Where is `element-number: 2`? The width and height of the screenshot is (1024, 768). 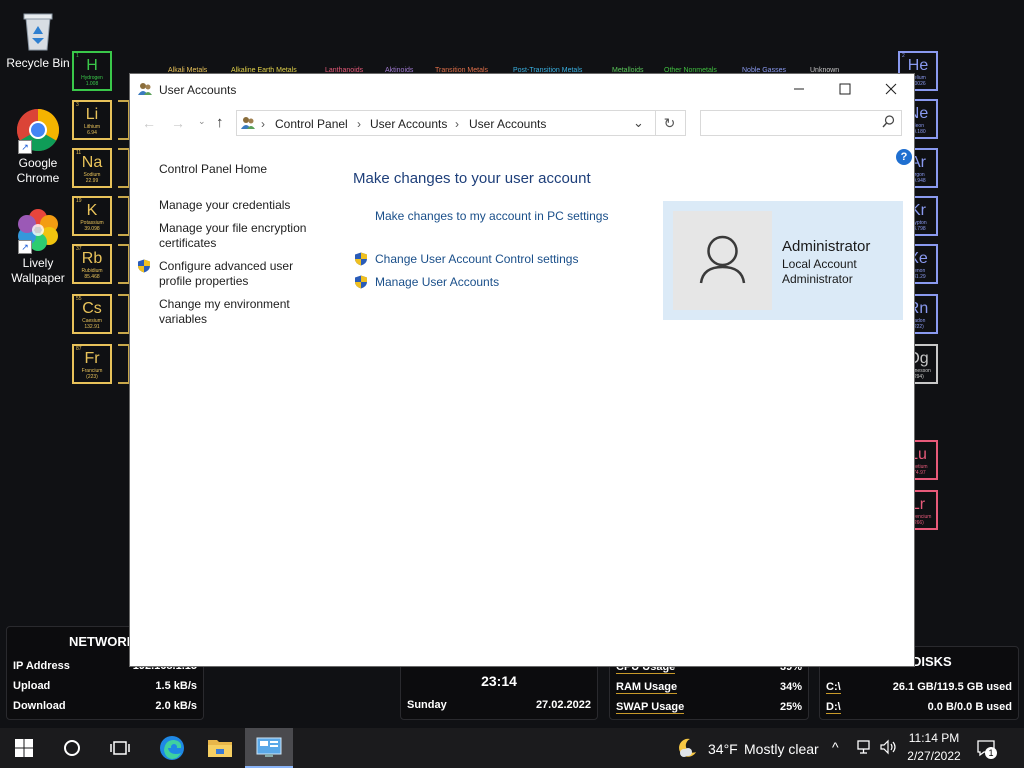
element-number: 2 is located at coordinates (903, 56).